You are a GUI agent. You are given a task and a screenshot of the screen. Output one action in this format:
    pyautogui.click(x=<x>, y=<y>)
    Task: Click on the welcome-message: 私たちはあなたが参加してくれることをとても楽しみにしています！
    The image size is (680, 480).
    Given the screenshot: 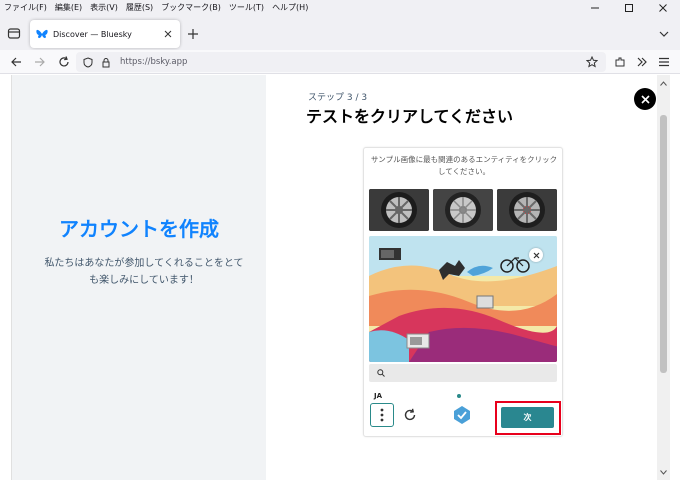 What is the action you would take?
    pyautogui.click(x=144, y=272)
    